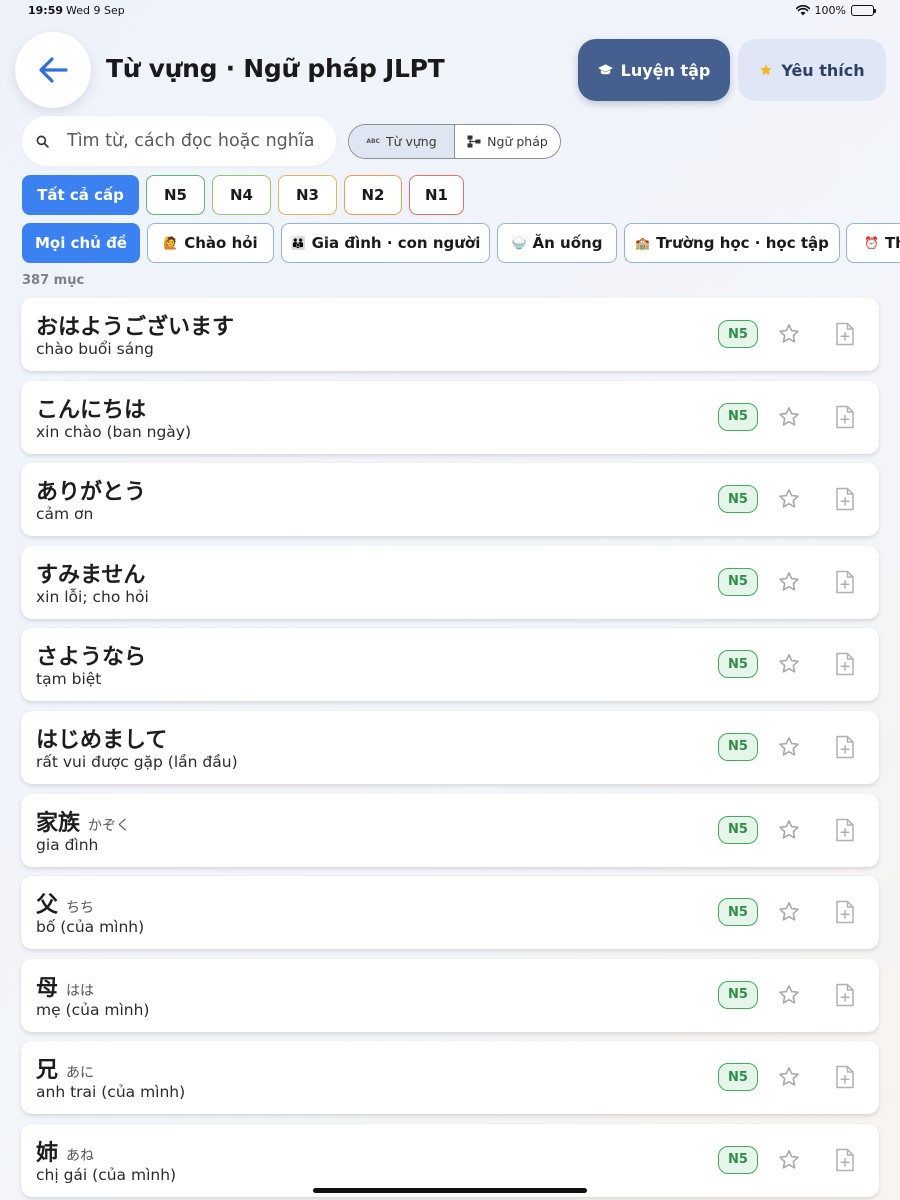 This screenshot has height=1200, width=900. What do you see at coordinates (275, 68) in the screenshot?
I see `page-title: Từ vựng · Ngữ pháp JLPT` at bounding box center [275, 68].